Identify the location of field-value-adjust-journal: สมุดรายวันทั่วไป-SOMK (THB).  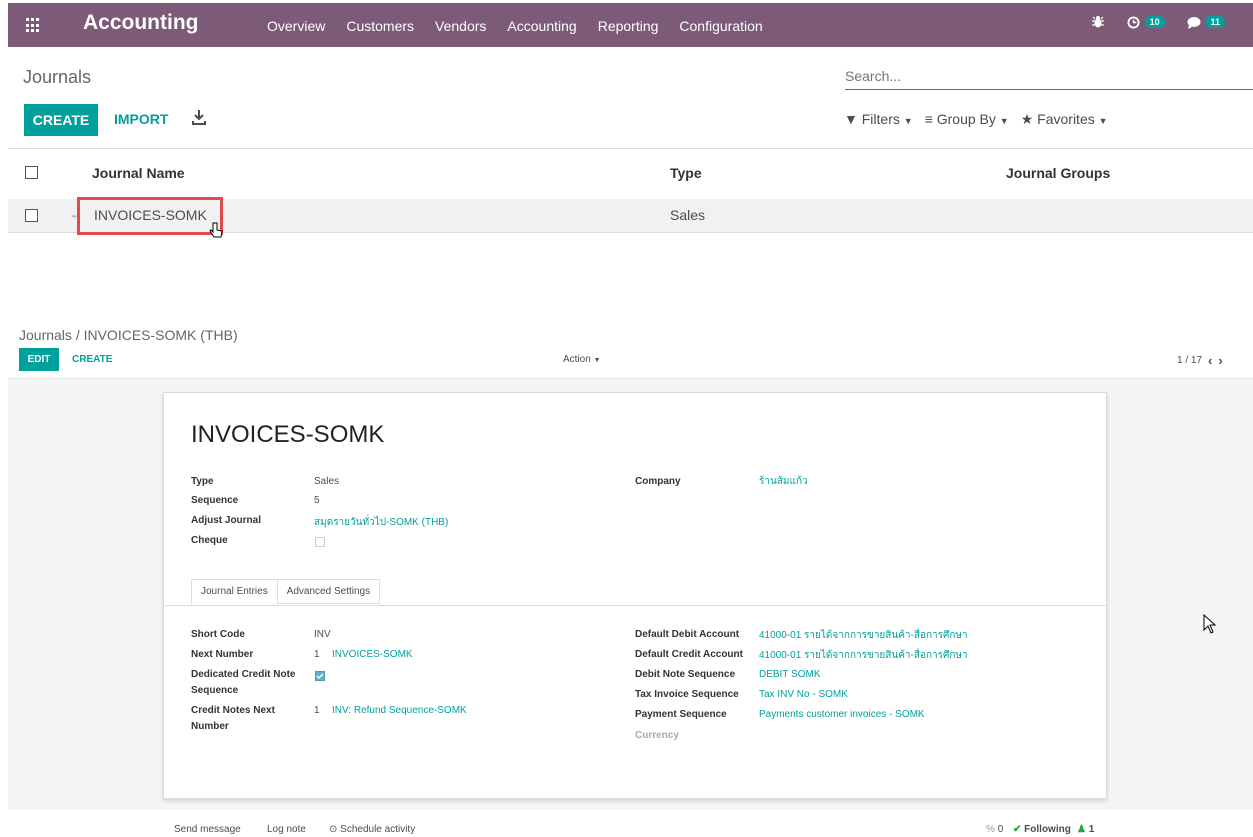
(381, 522).